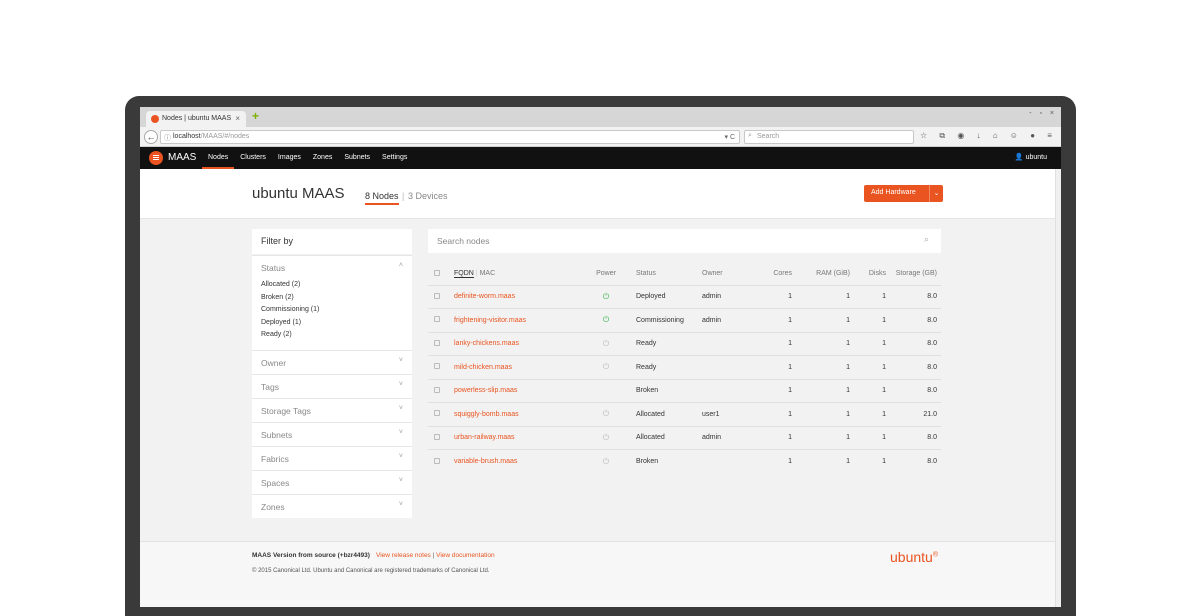 This screenshot has width=1200, height=616. What do you see at coordinates (684, 296) in the screenshot?
I see `table-row: definite-worm.maas ⏻ Deployed admin 1 1 1 8.0` at bounding box center [684, 296].